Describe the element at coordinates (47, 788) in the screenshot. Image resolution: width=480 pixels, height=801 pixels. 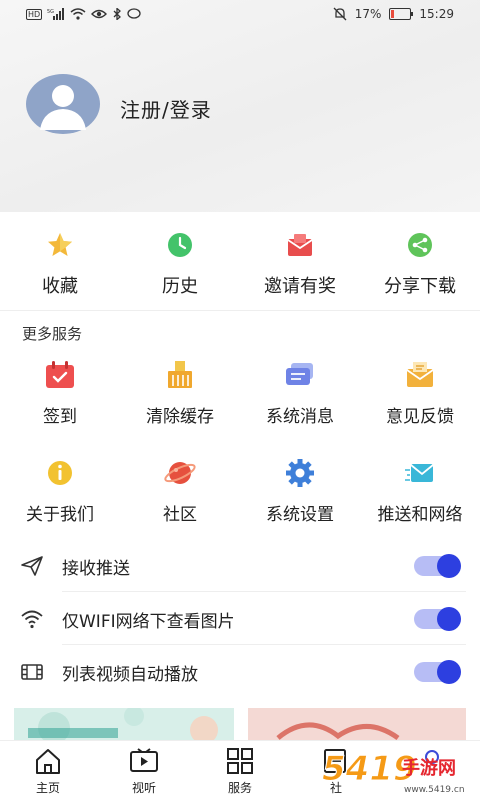
I see `tab-label: 主页` at that location.